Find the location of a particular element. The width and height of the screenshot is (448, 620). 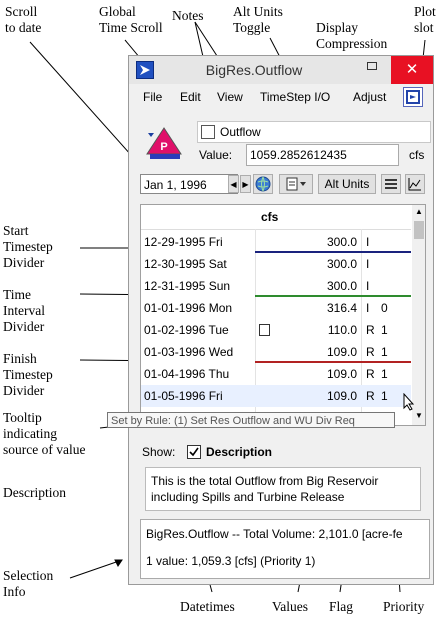

row-datetime: 01-03-1996 Wed is located at coordinates (189, 352).